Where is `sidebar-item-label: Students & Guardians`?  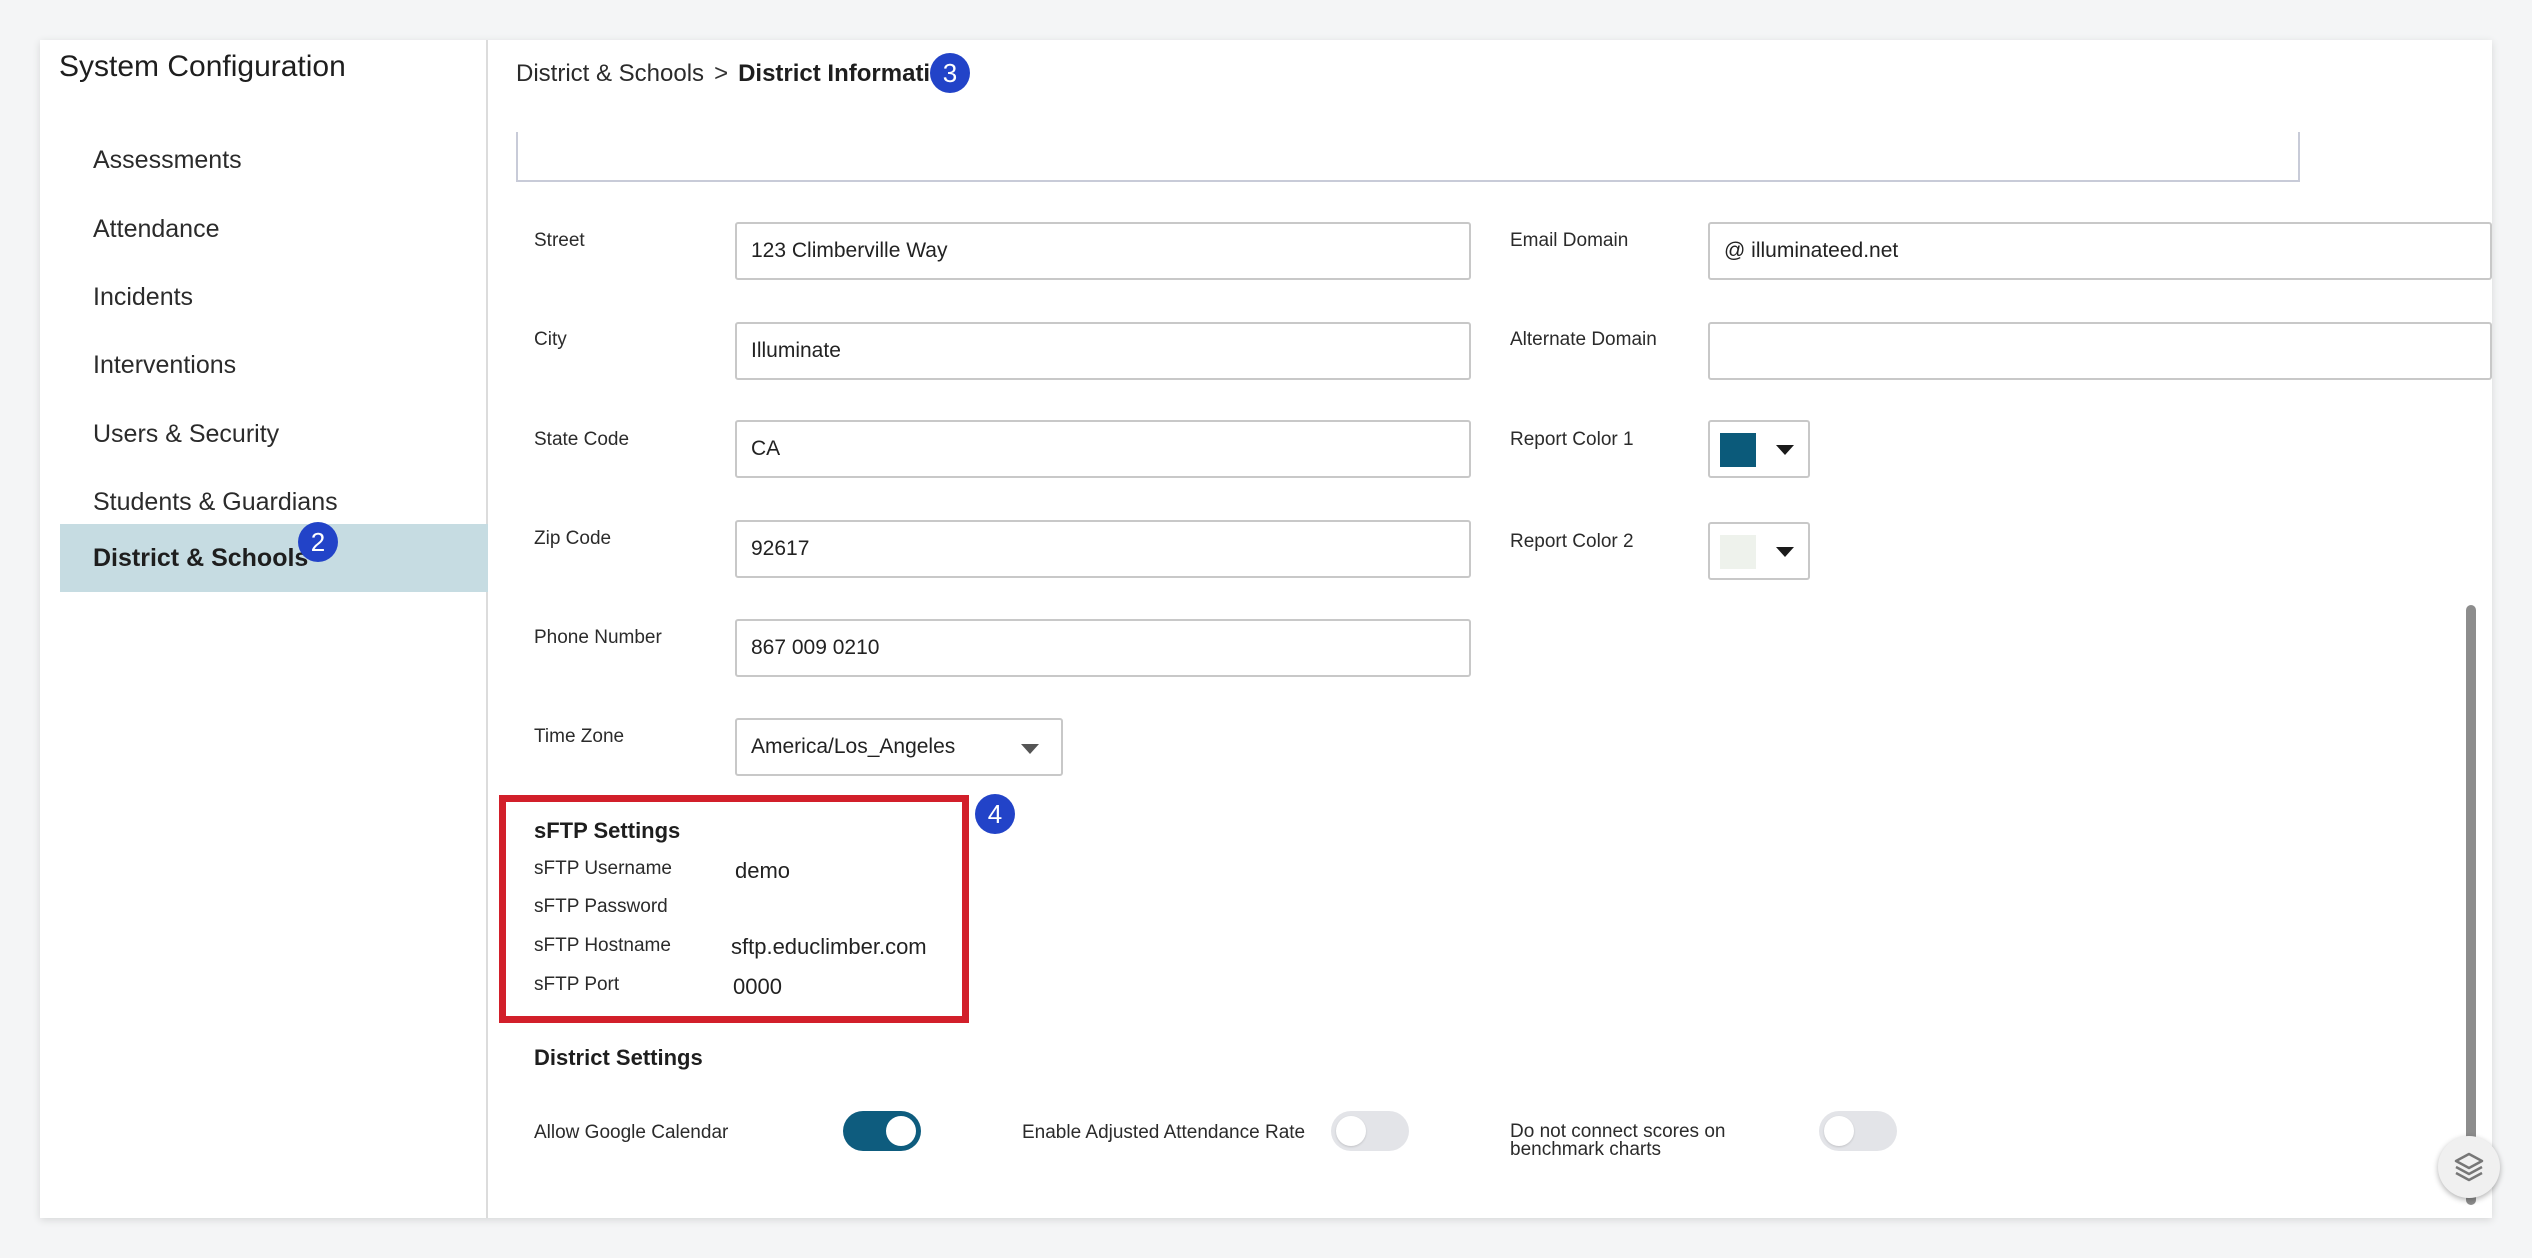 sidebar-item-label: Students & Guardians is located at coordinates (215, 502).